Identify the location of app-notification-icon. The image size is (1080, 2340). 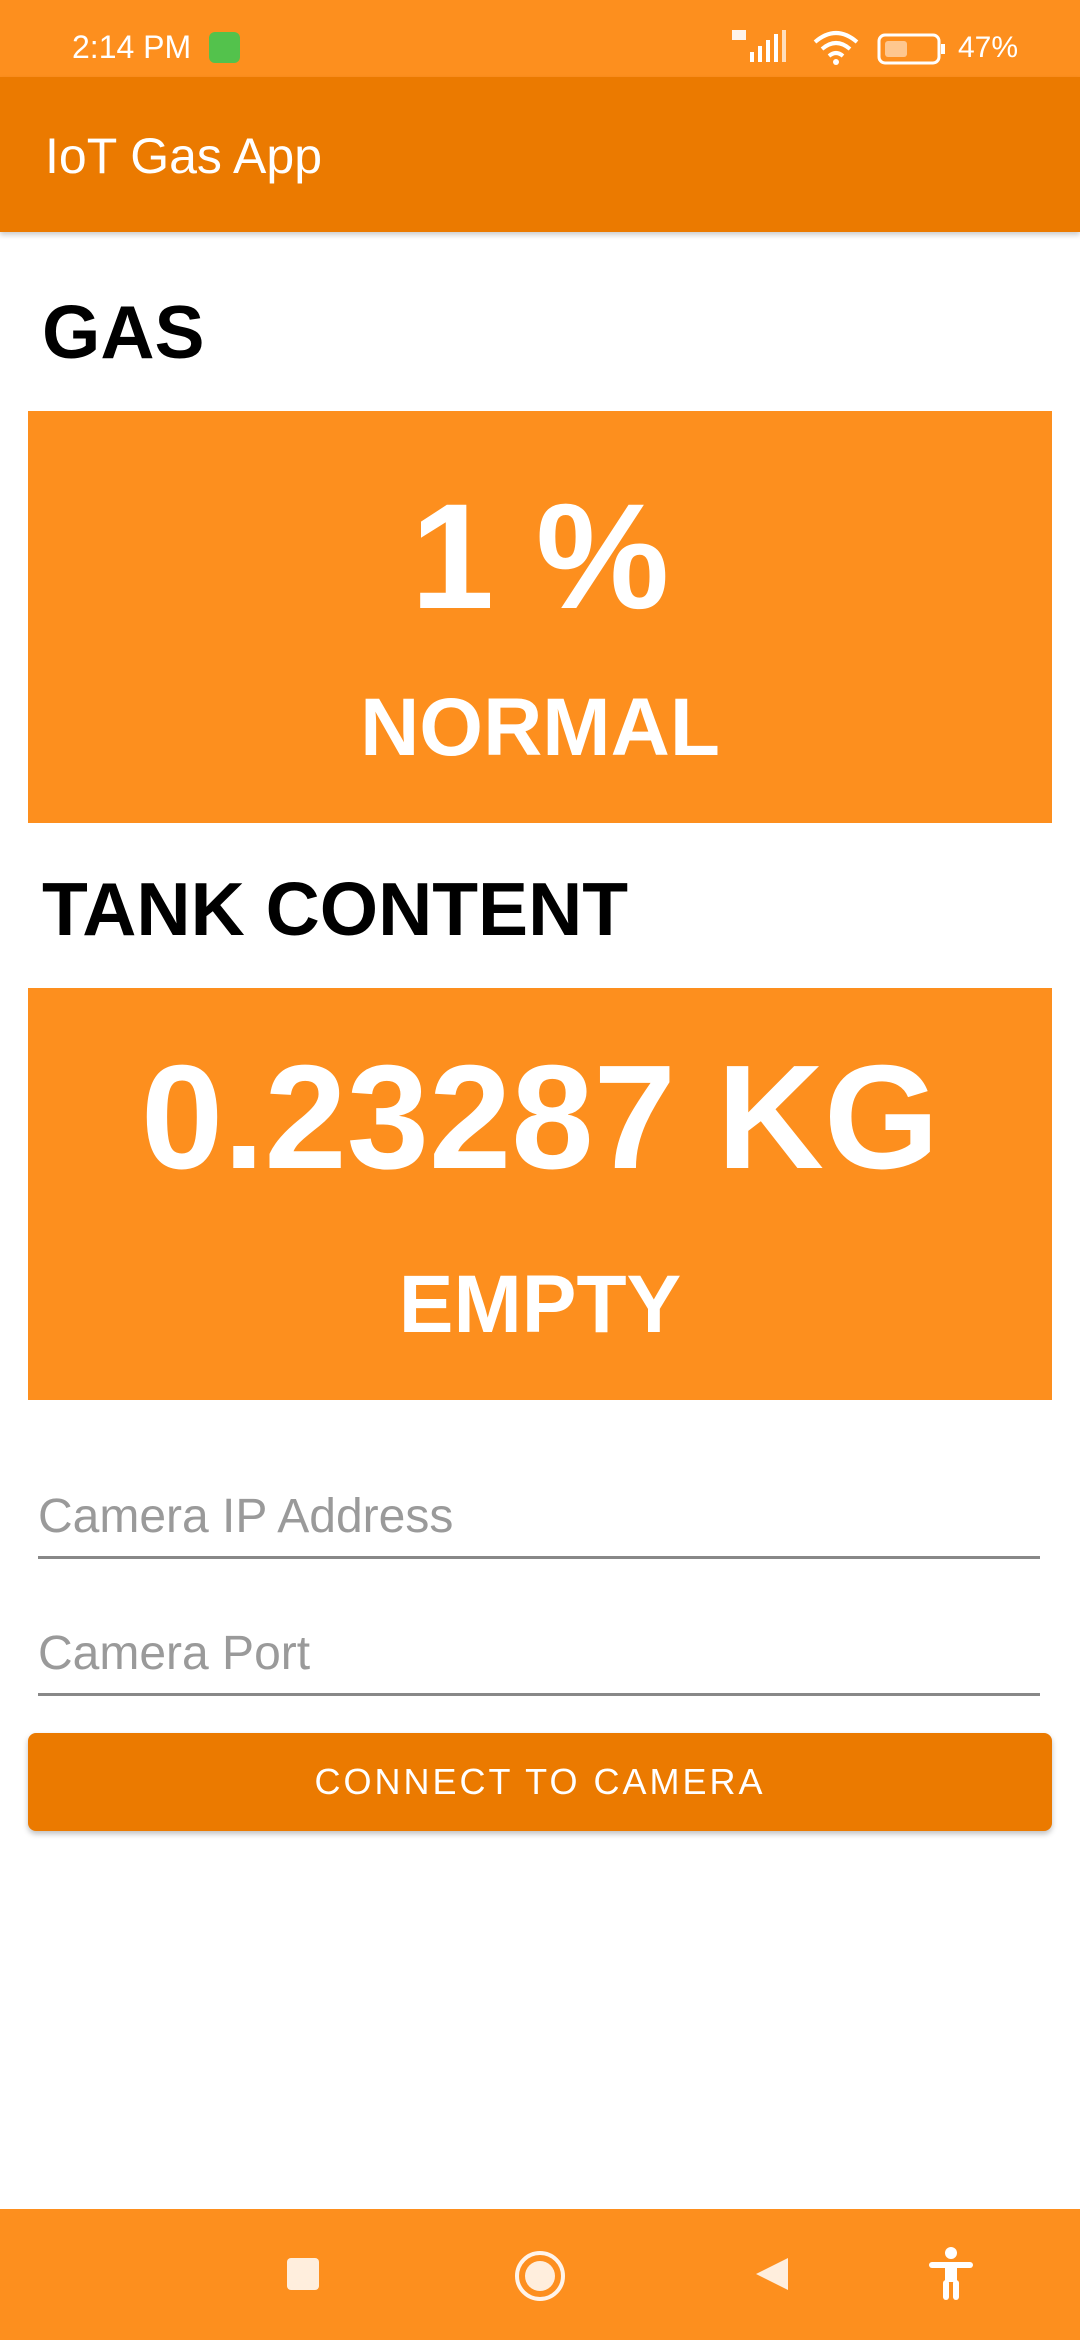
(224, 47).